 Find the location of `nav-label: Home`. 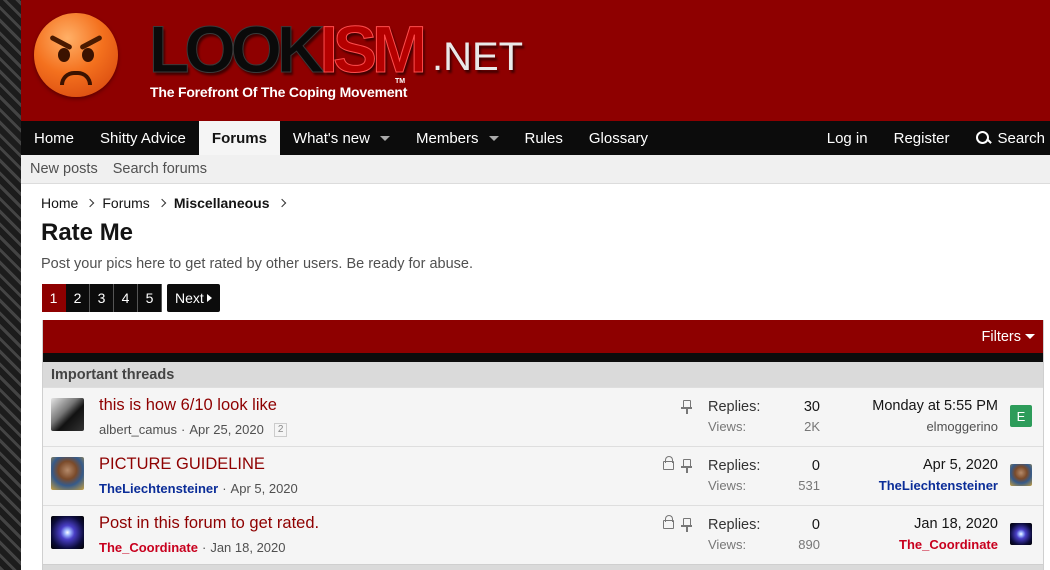

nav-label: Home is located at coordinates (54, 138).